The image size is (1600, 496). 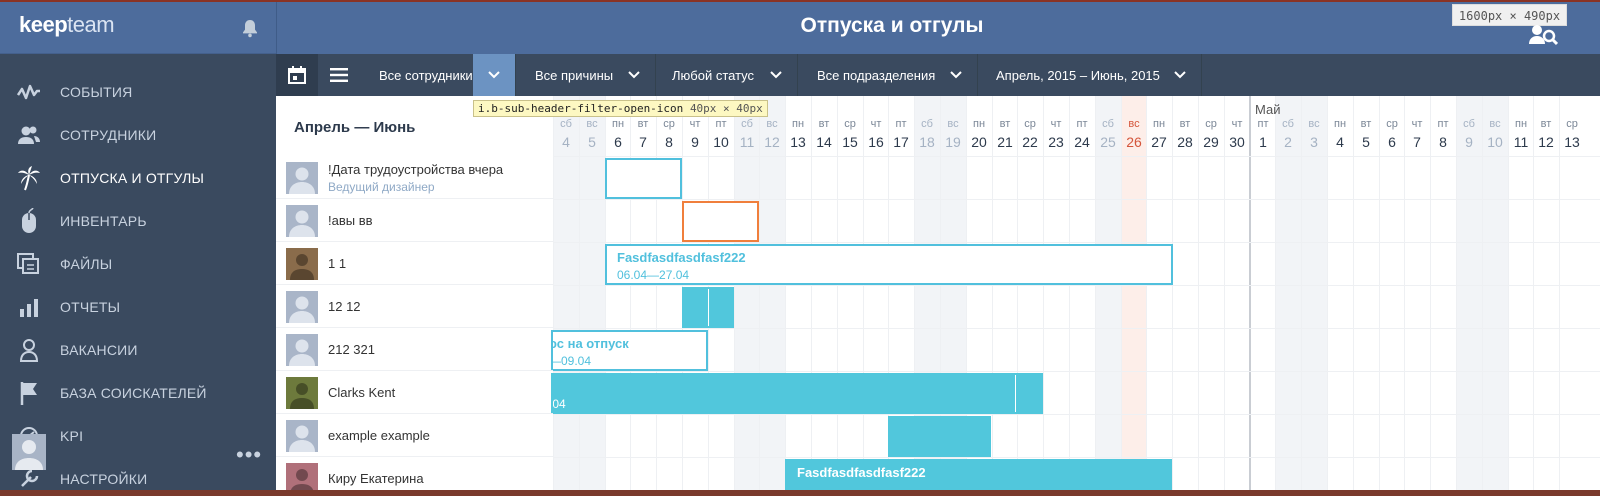 I want to click on list-view-button, so click(x=339, y=75).